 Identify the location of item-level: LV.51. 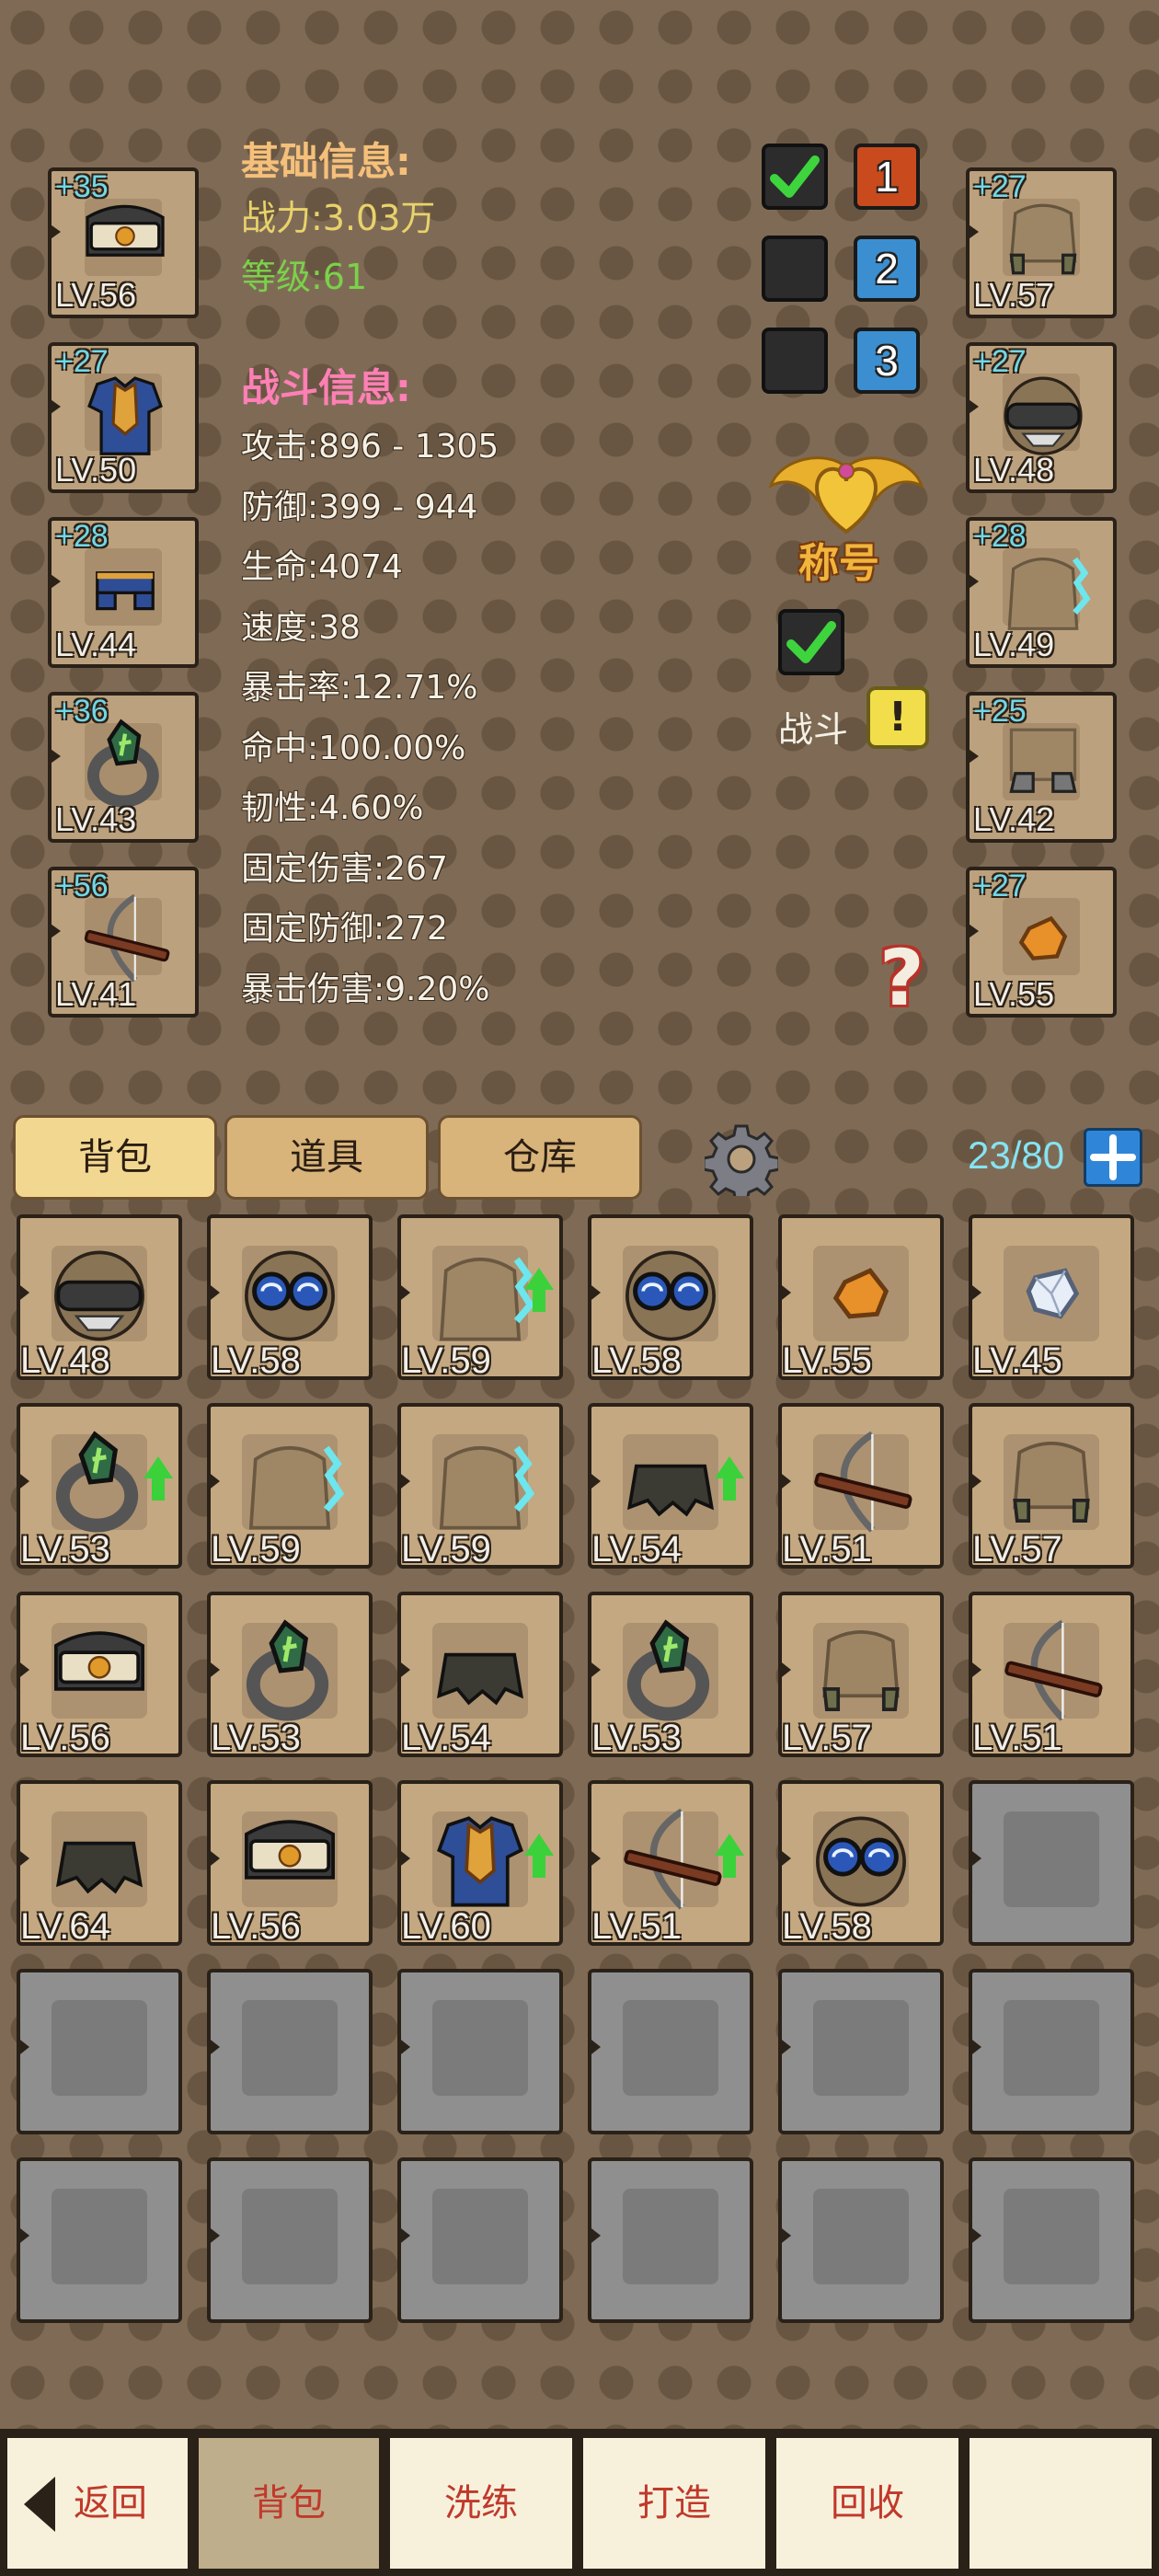
(636, 1926).